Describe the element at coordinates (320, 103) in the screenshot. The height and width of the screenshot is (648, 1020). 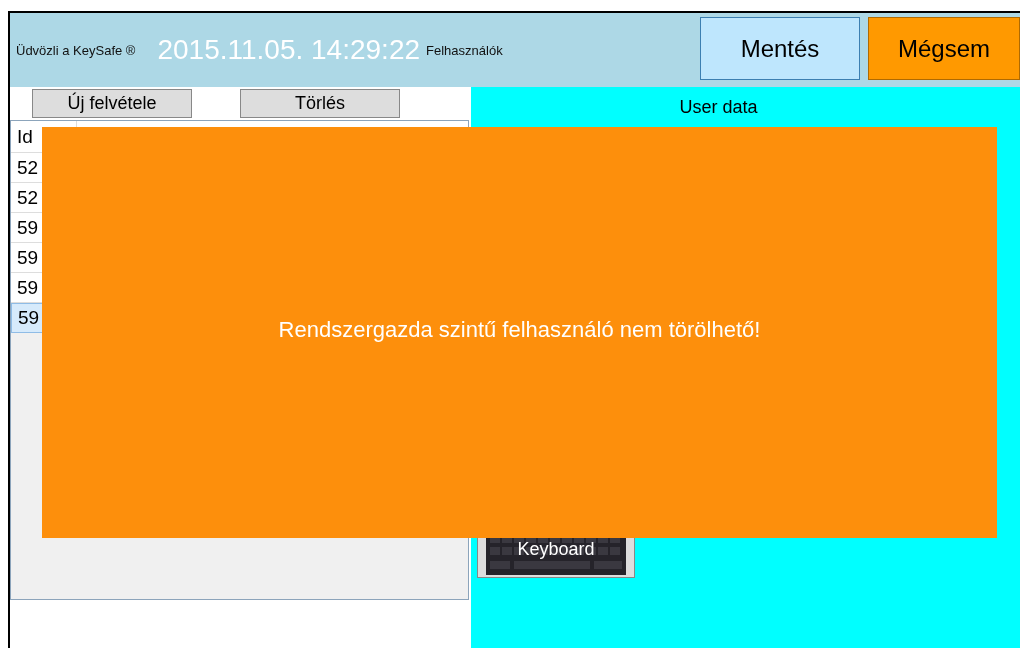
I see `toolbar-button: Törlés` at that location.